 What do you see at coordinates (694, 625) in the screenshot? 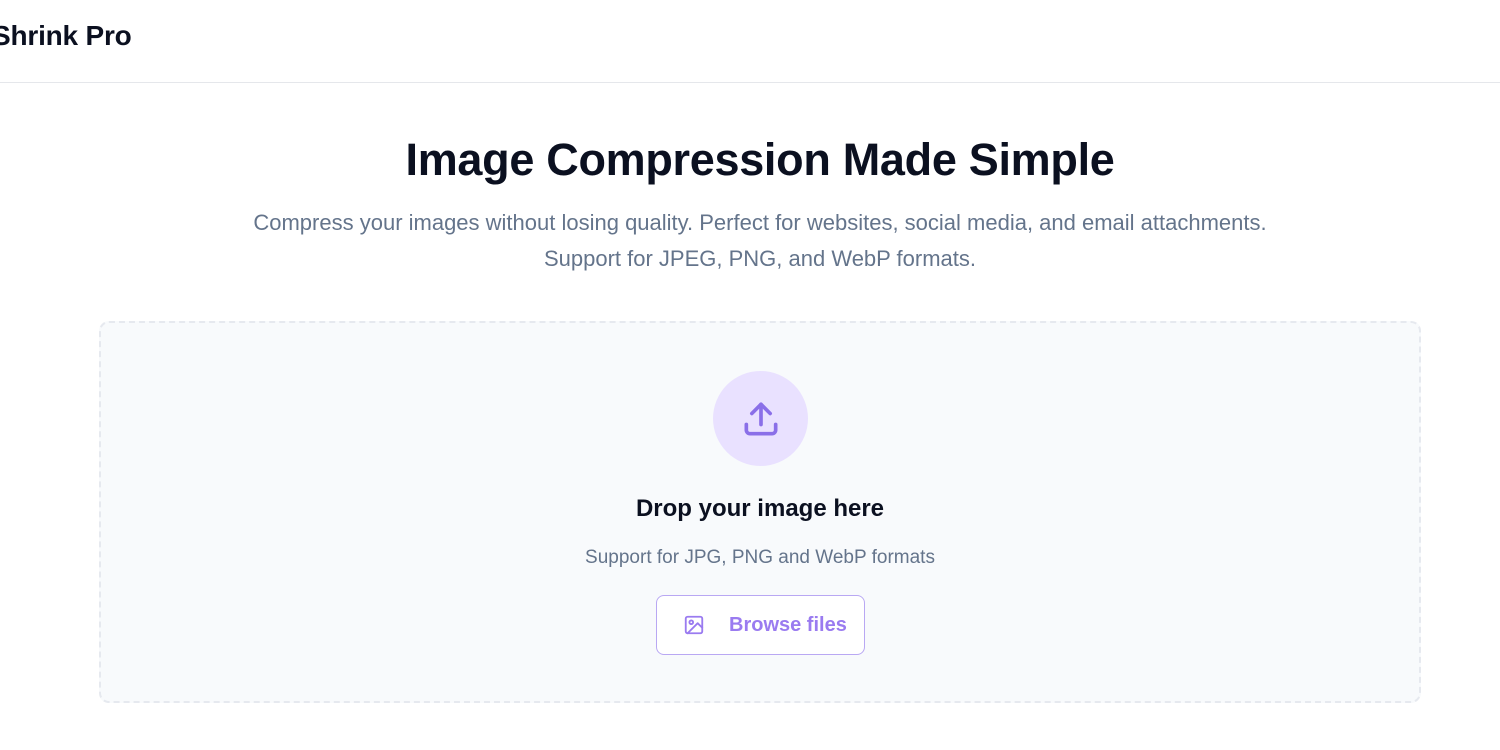
I see `image-icon` at bounding box center [694, 625].